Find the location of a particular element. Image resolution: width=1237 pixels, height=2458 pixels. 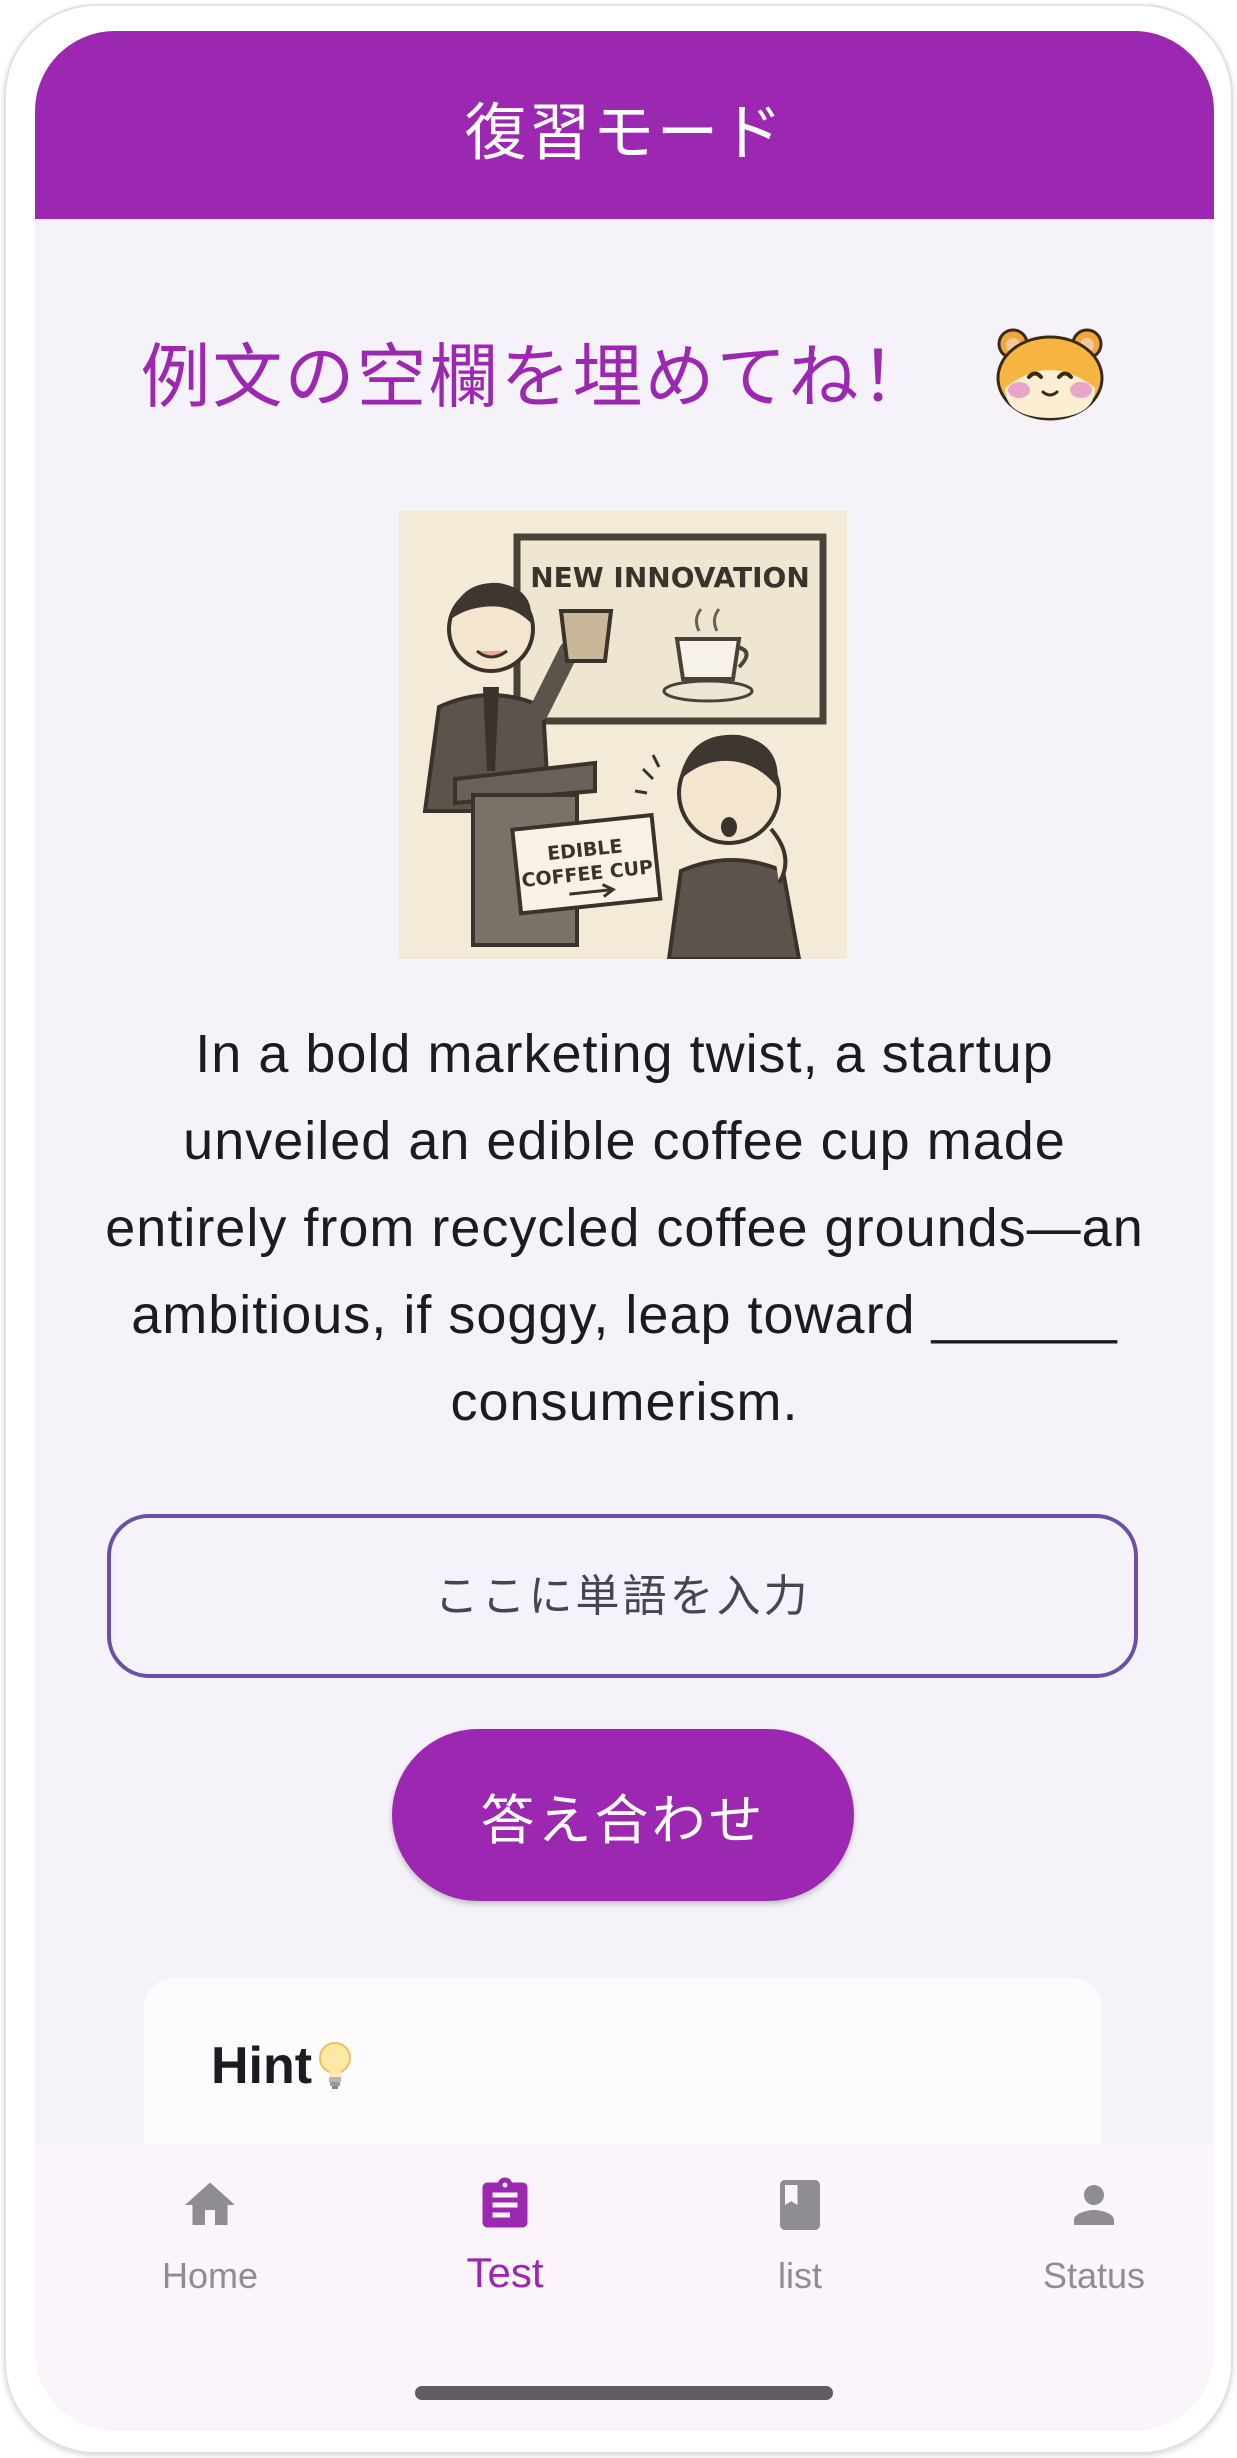

hint-header: Hint is located at coordinates (282, 2066).